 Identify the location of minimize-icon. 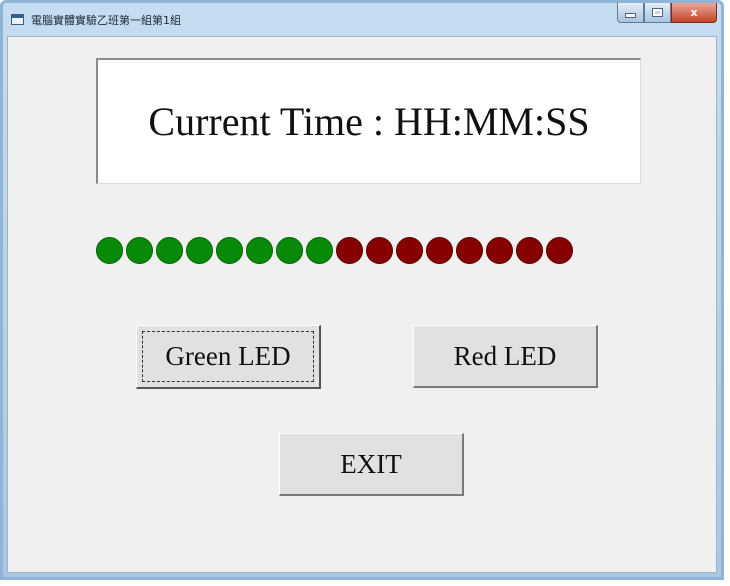
(630, 15).